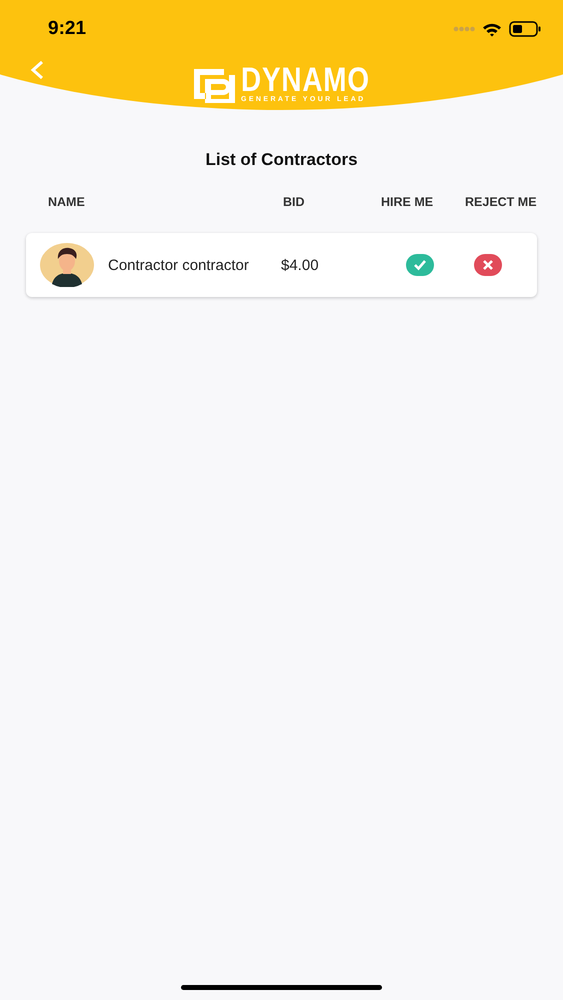 This screenshot has width=563, height=1000. I want to click on logo-title: DYNAMO, so click(305, 79).